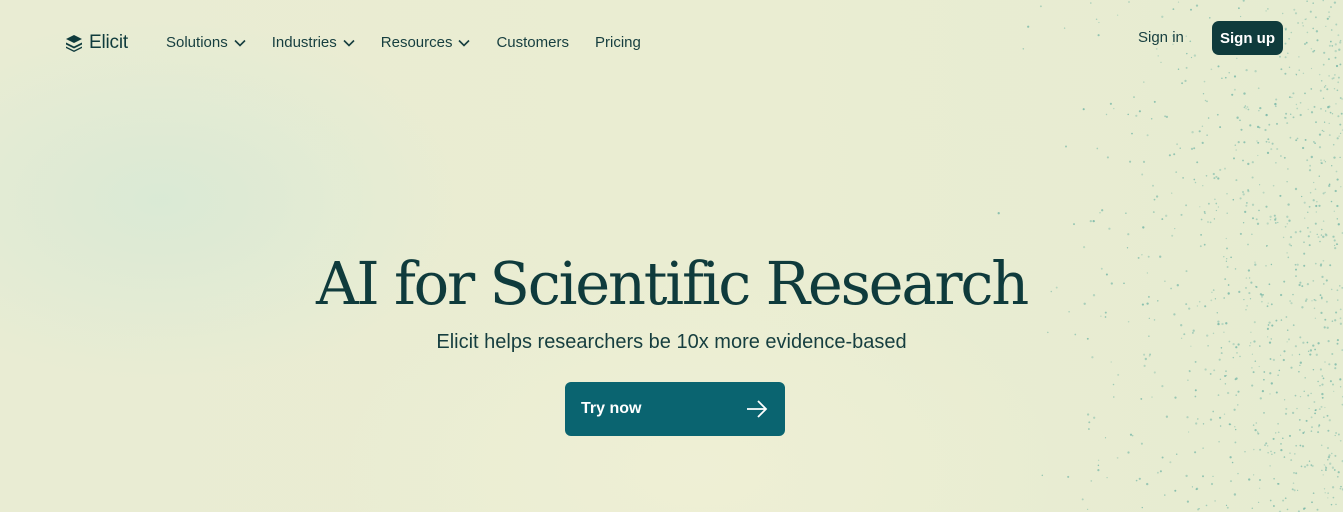 The width and height of the screenshot is (1343, 512). Describe the element at coordinates (611, 408) in the screenshot. I see `try-now-label: Try now` at that location.